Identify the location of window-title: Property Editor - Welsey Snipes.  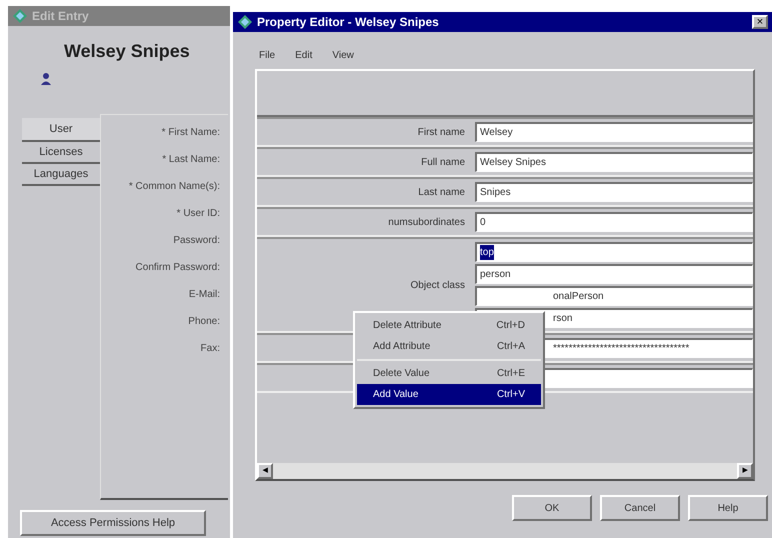
(348, 22).